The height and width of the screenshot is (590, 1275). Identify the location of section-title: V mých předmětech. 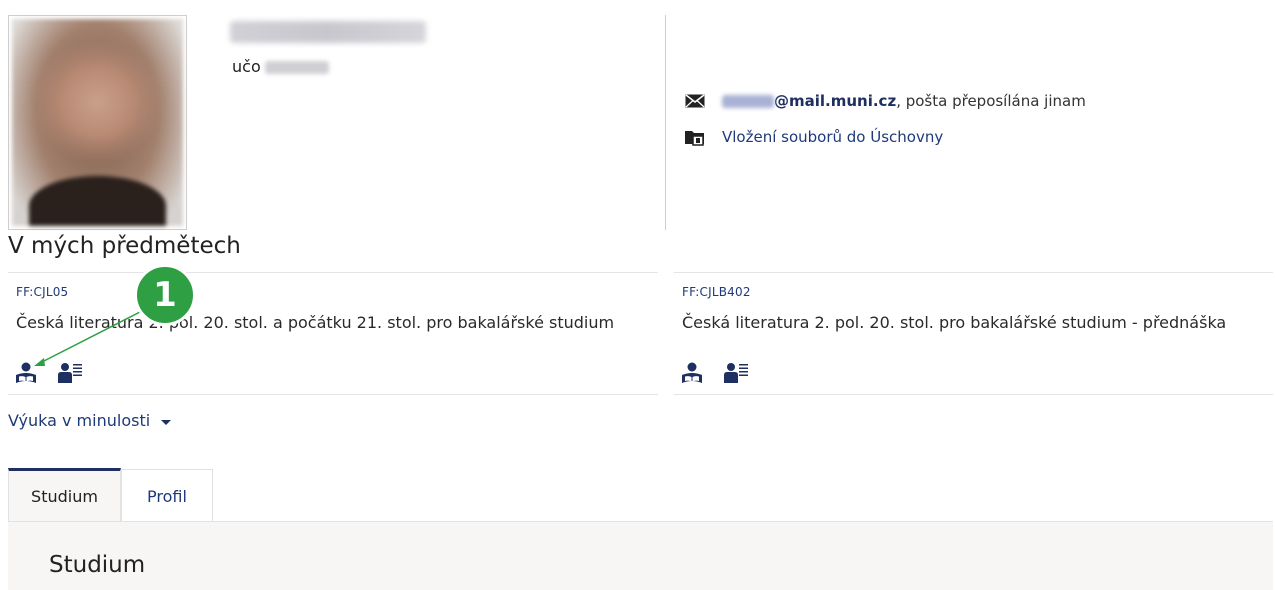
(124, 246).